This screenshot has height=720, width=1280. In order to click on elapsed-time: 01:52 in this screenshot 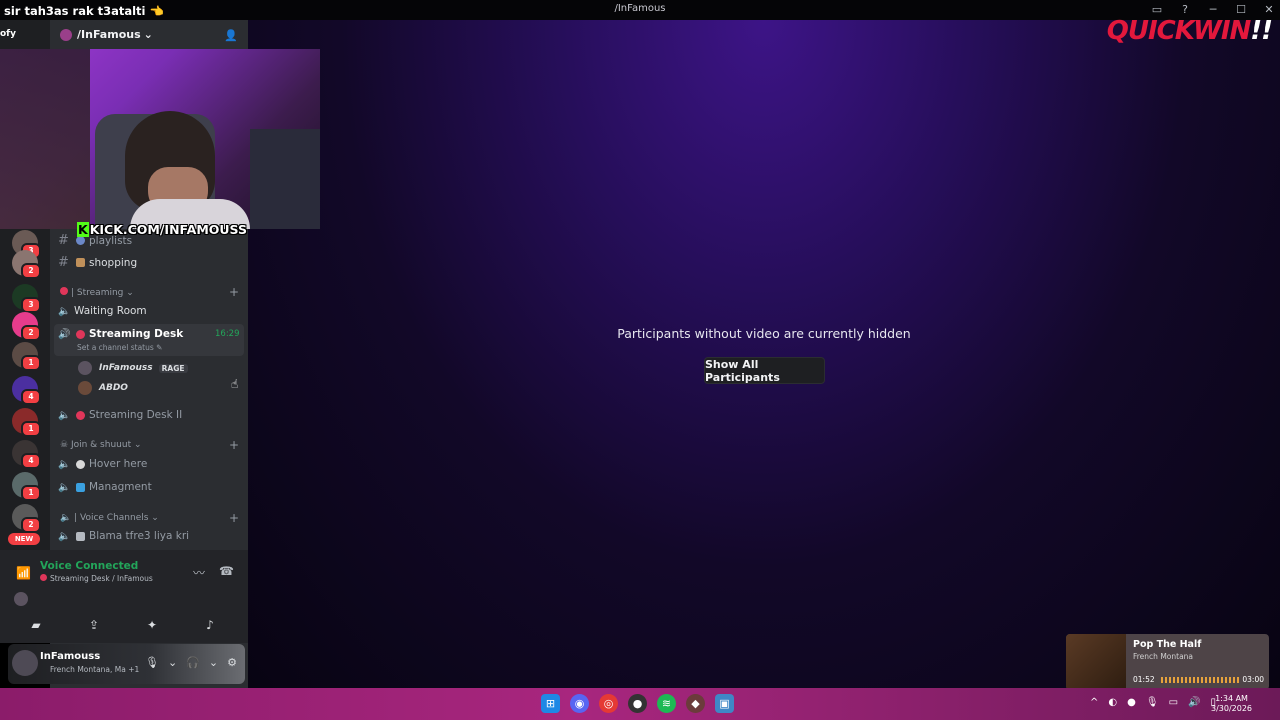, I will do `click(1144, 679)`.